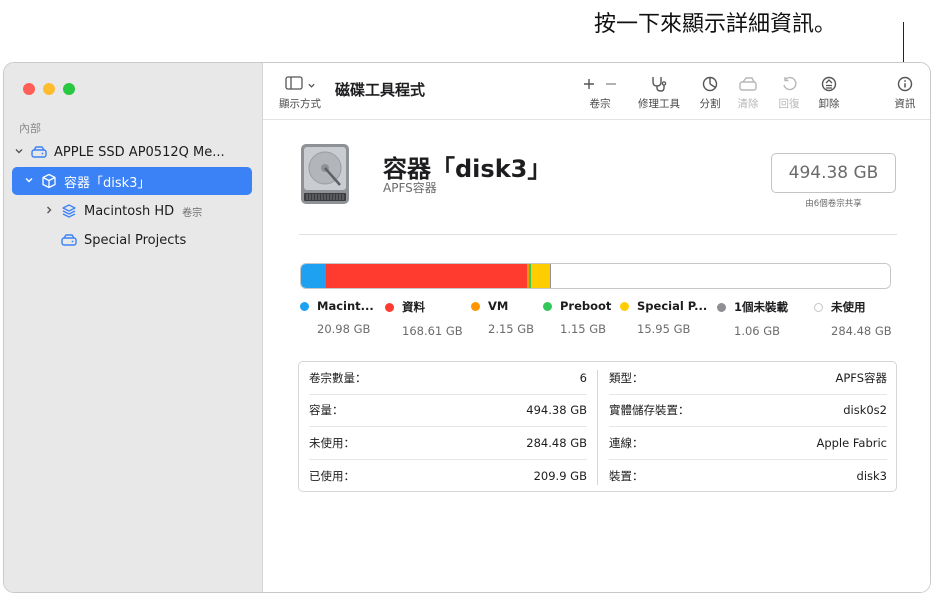  I want to click on container-disk-image, so click(325, 174).